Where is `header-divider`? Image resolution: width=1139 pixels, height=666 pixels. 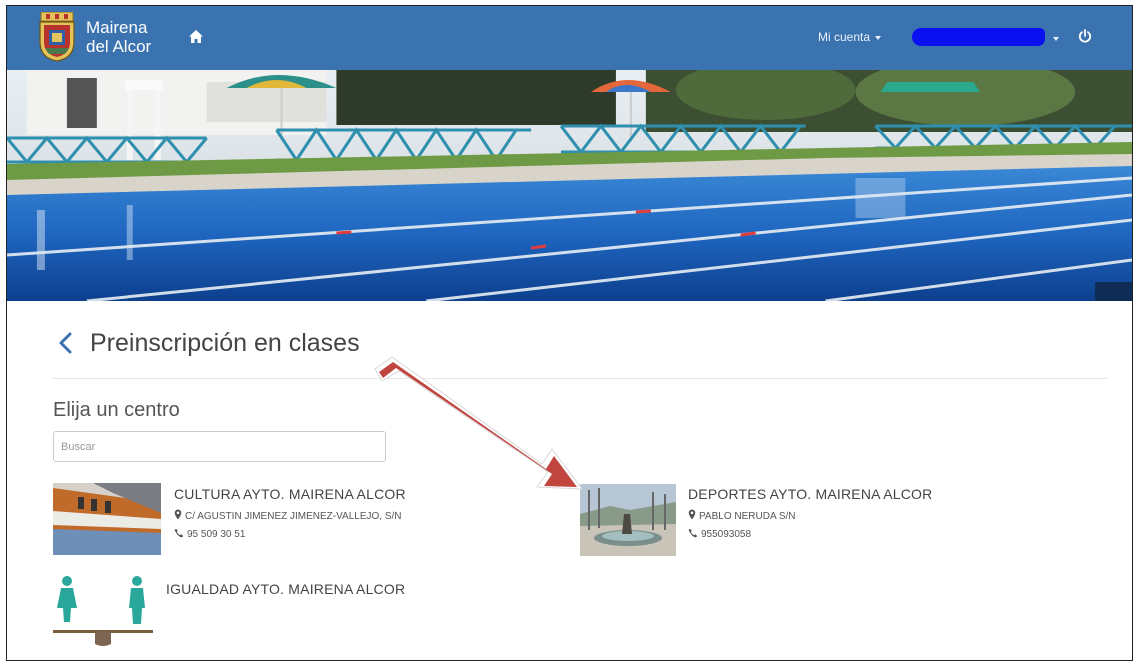
header-divider is located at coordinates (580, 378).